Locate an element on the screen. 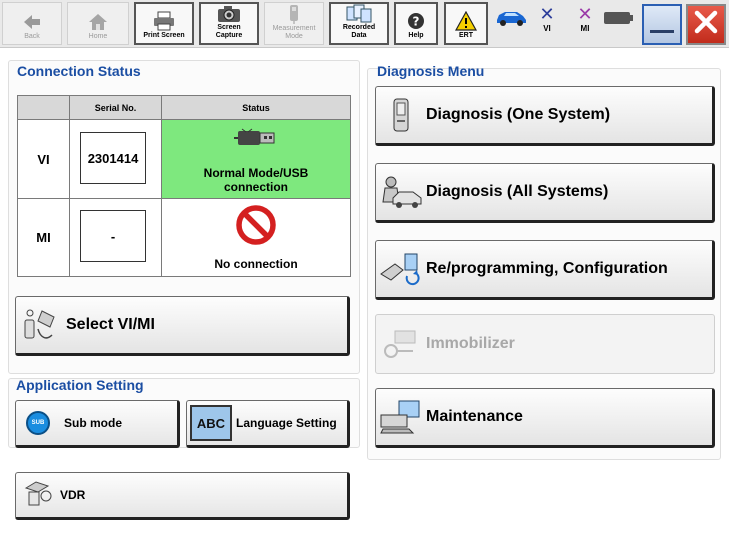 The height and width of the screenshot is (553, 729). home-button: Home is located at coordinates (98, 23).